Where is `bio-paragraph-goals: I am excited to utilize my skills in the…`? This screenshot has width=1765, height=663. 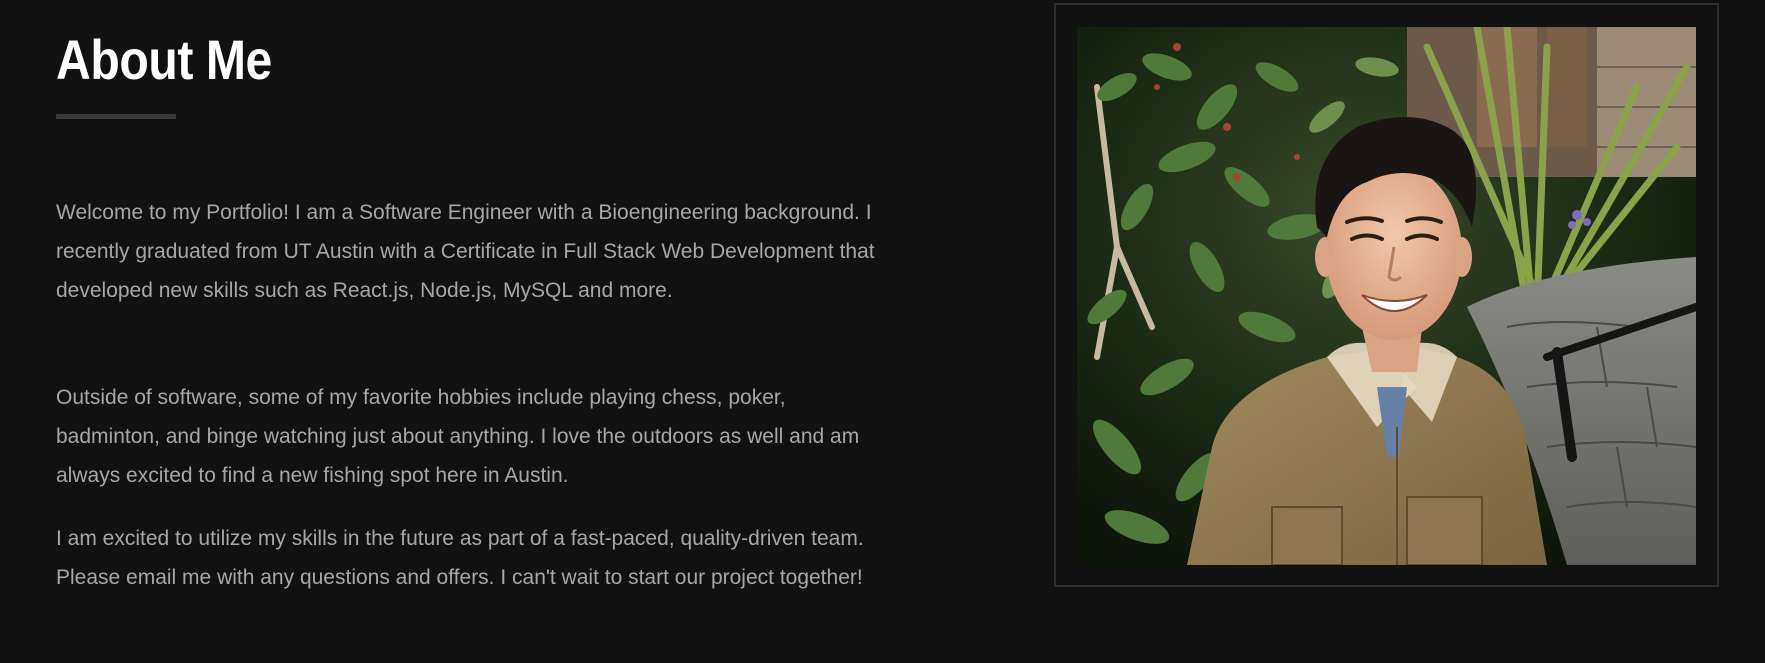
bio-paragraph-goals: I am excited to utilize my skills in the… is located at coordinates (460, 558).